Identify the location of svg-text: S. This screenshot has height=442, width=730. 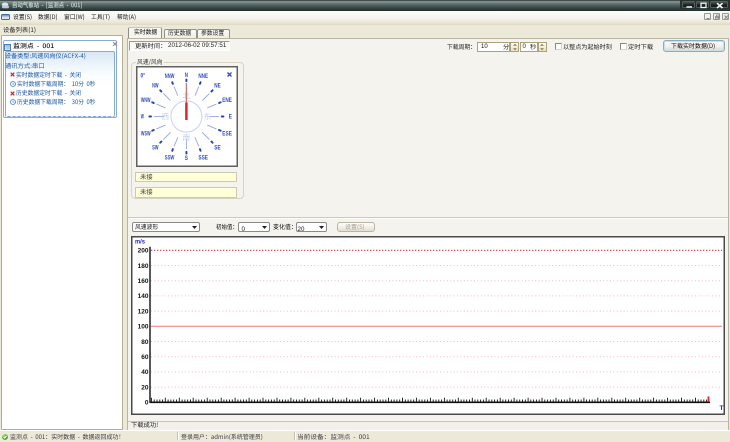
(186, 158).